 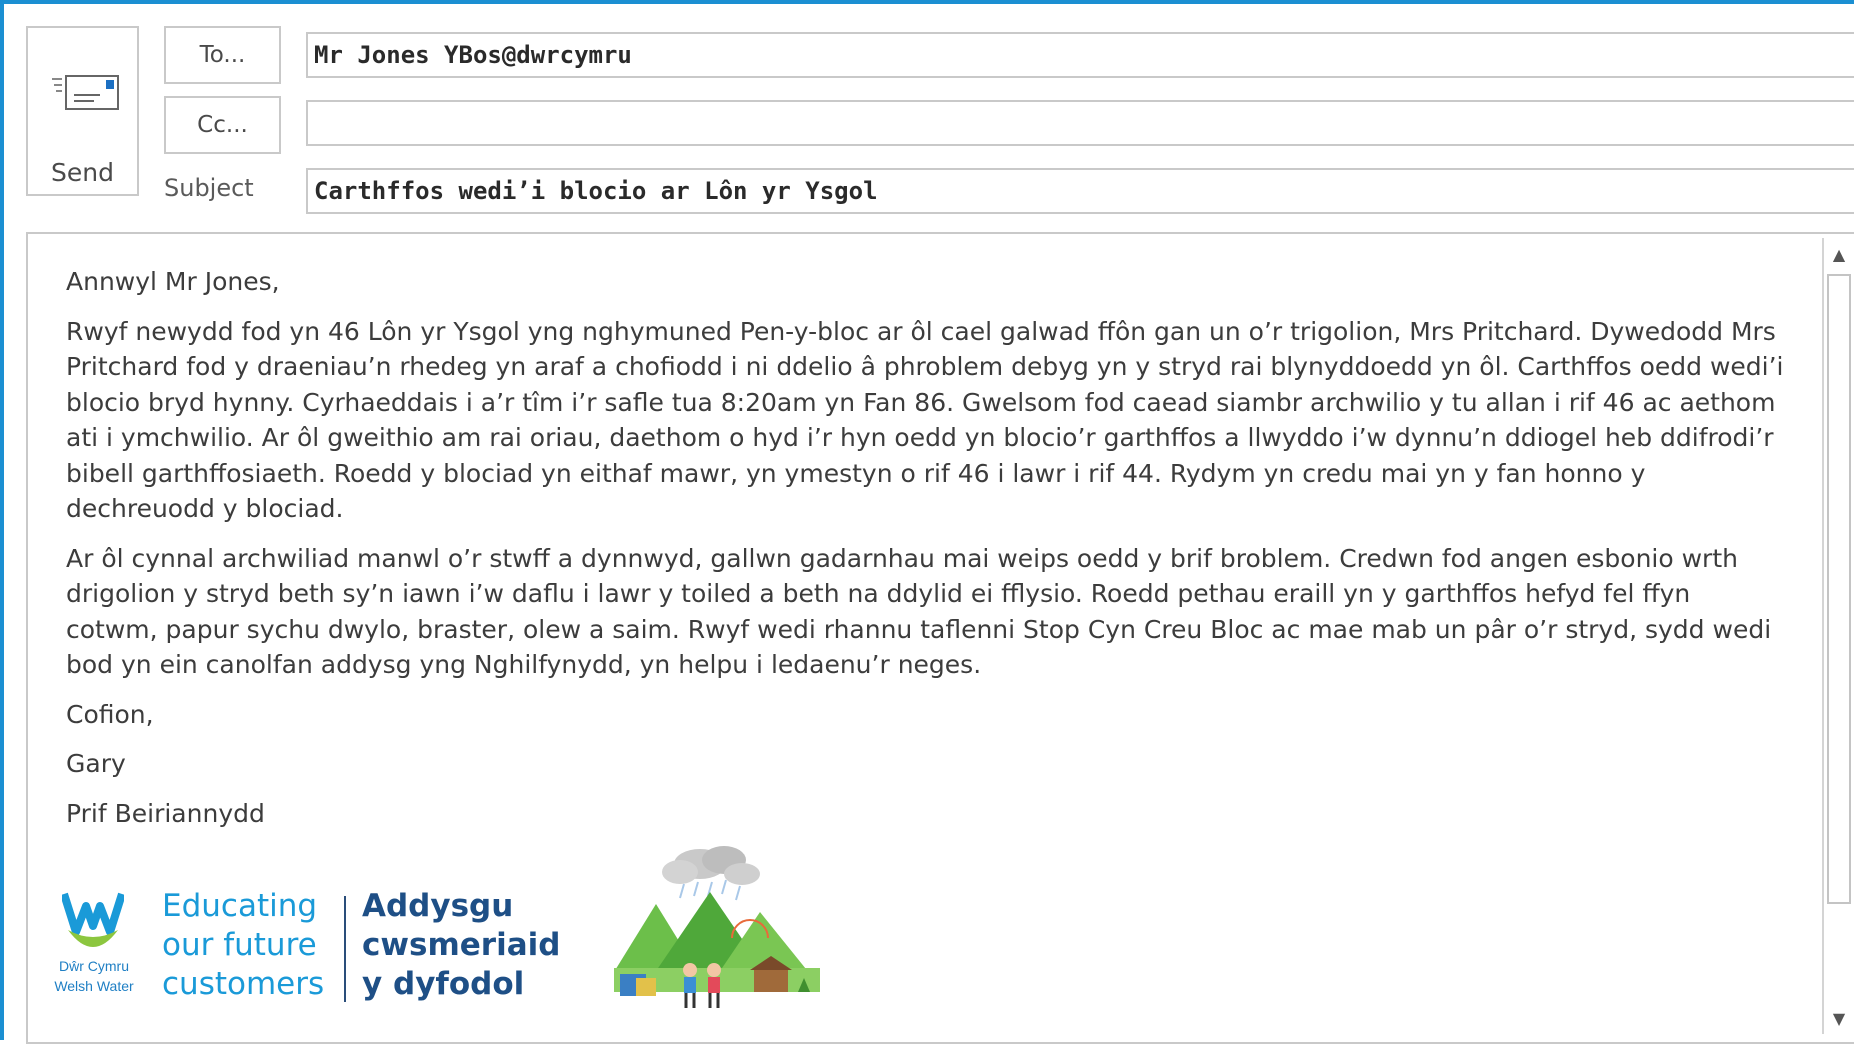 What do you see at coordinates (165, 813) in the screenshot?
I see `sender-role: Prif Beiriannydd` at bounding box center [165, 813].